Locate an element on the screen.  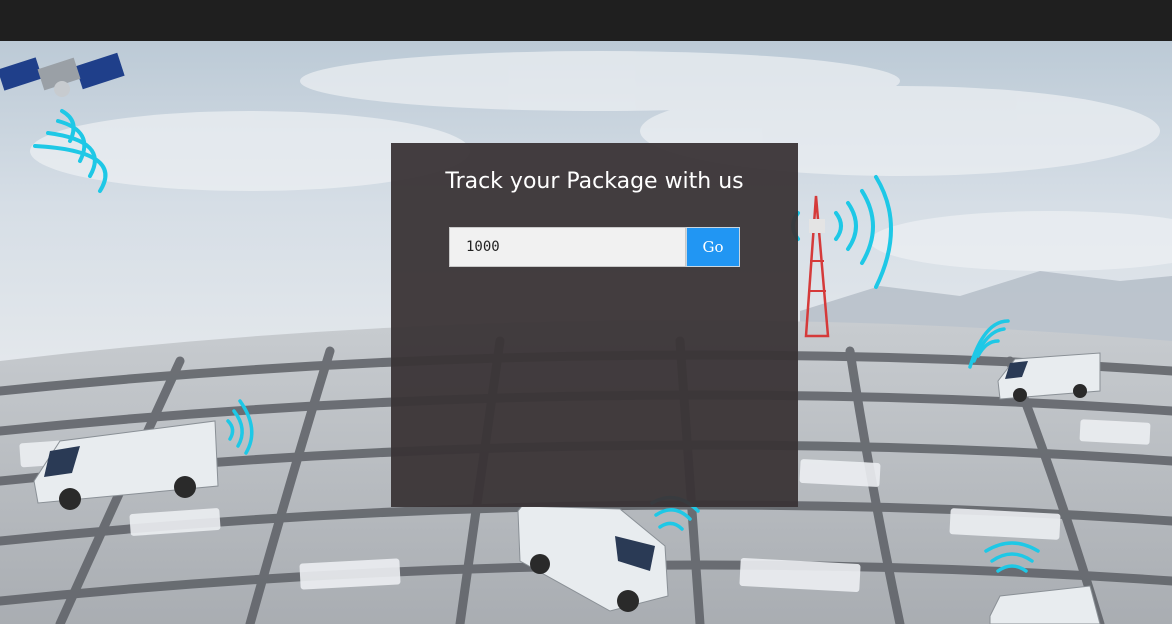
go-button: Go is located at coordinates (713, 247).